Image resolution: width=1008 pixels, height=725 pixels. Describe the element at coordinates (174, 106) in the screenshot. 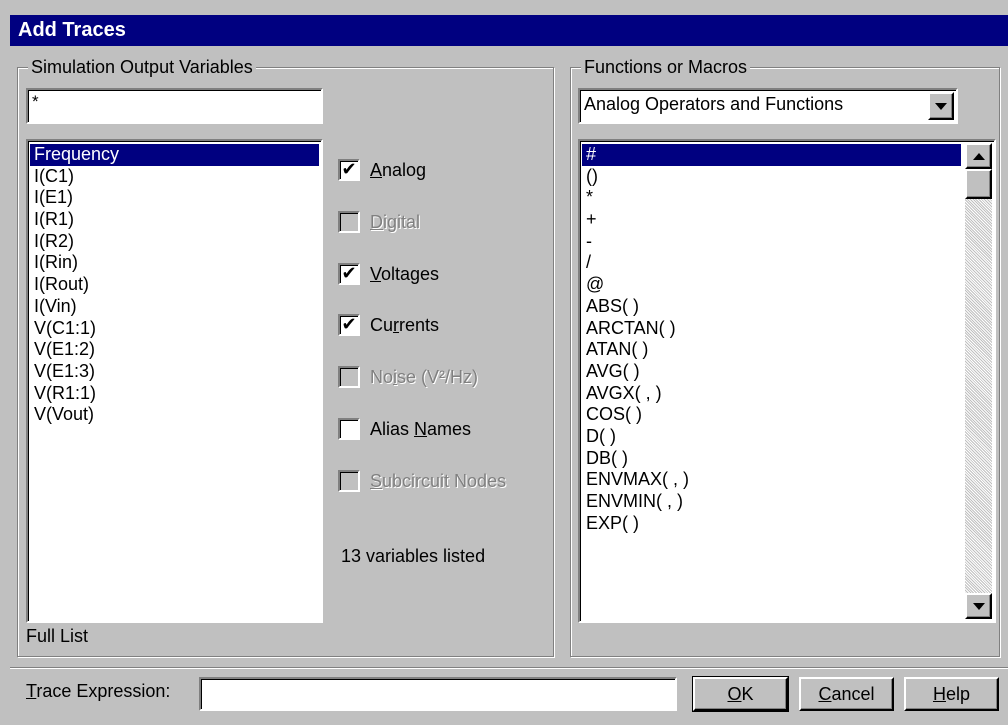

I see `variable-filter-input: *` at that location.